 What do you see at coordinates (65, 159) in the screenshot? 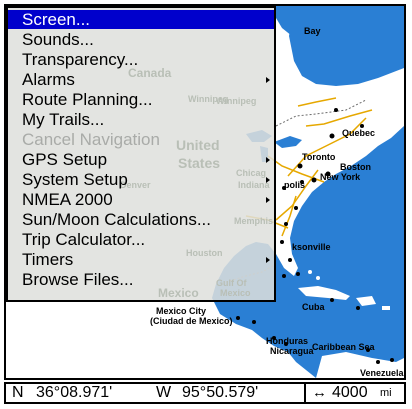
I see `menu-item-label: GPS Setup` at bounding box center [65, 159].